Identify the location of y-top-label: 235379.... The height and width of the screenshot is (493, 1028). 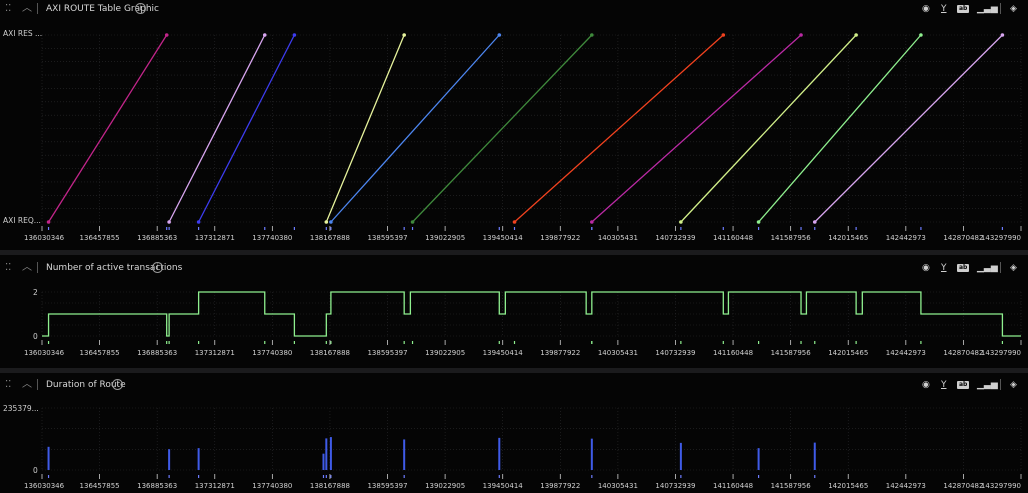
(21, 408).